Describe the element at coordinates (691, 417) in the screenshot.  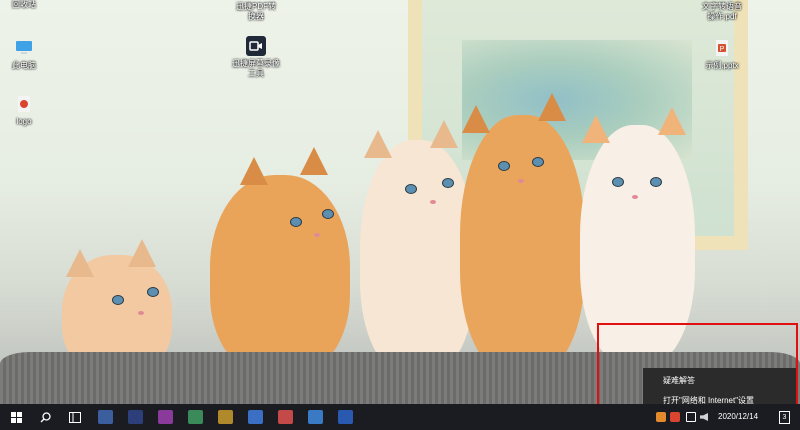
I see `network-icon` at that location.